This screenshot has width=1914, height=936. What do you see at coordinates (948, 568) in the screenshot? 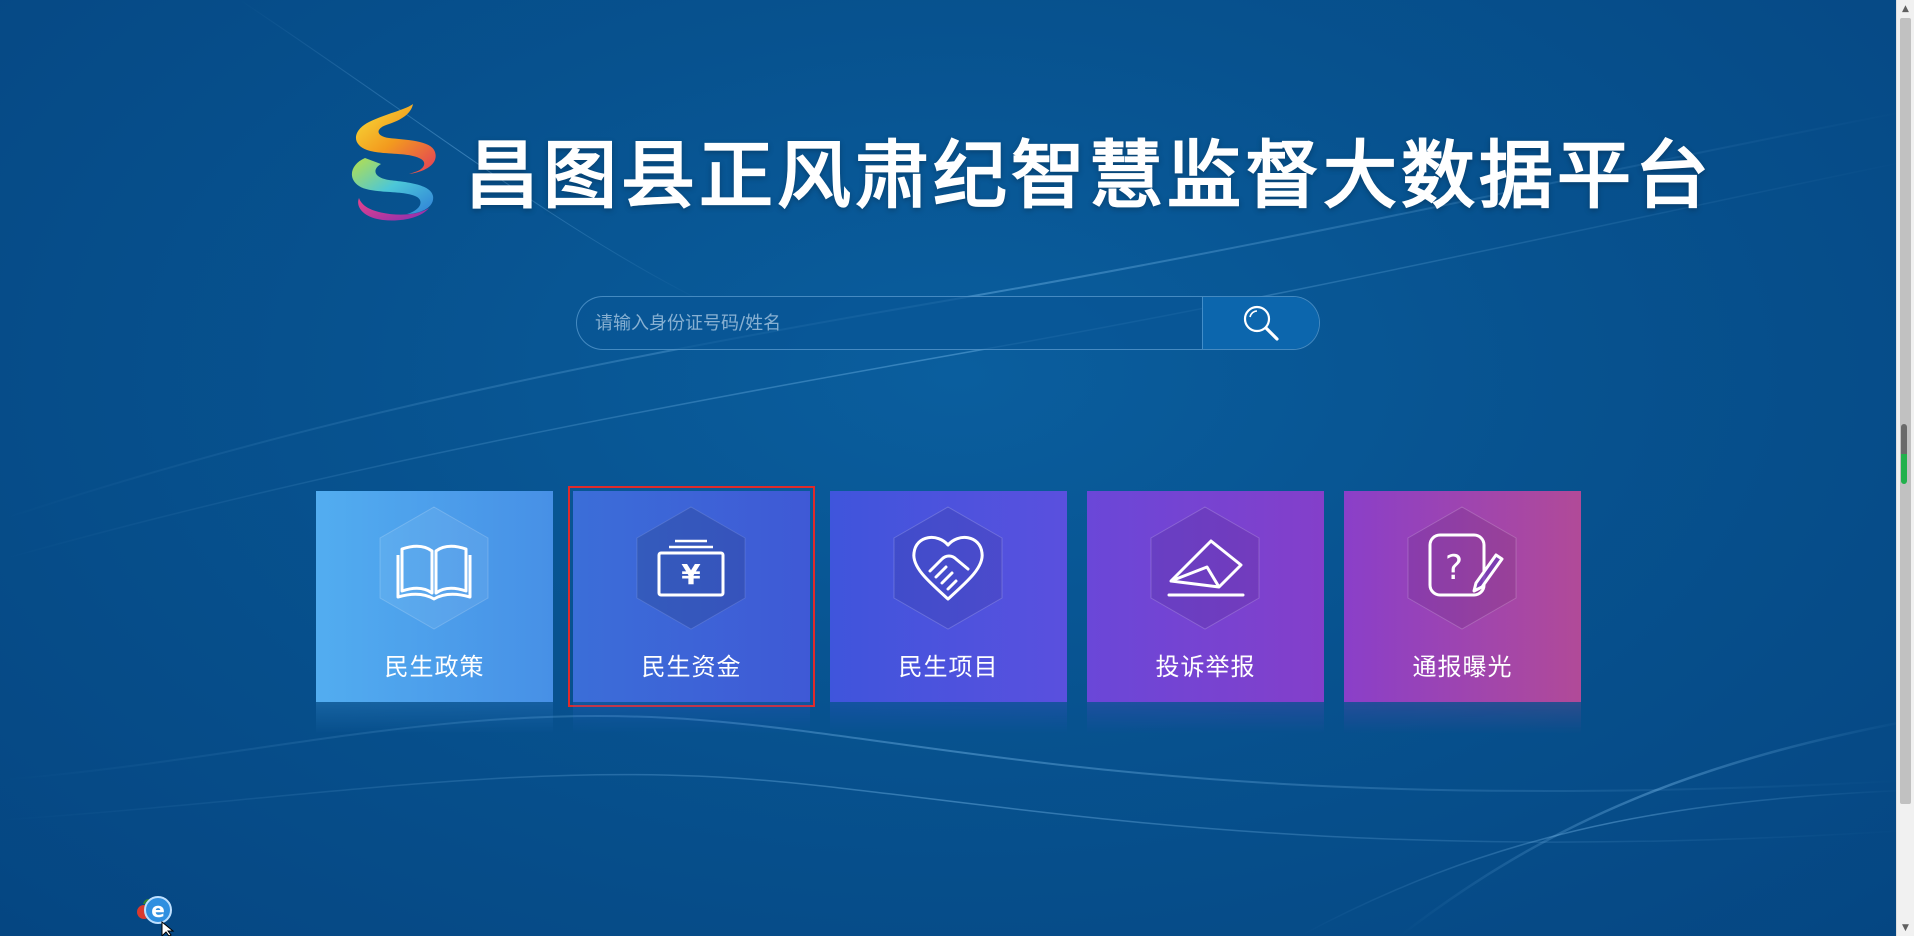
I see `handshake-icon` at bounding box center [948, 568].